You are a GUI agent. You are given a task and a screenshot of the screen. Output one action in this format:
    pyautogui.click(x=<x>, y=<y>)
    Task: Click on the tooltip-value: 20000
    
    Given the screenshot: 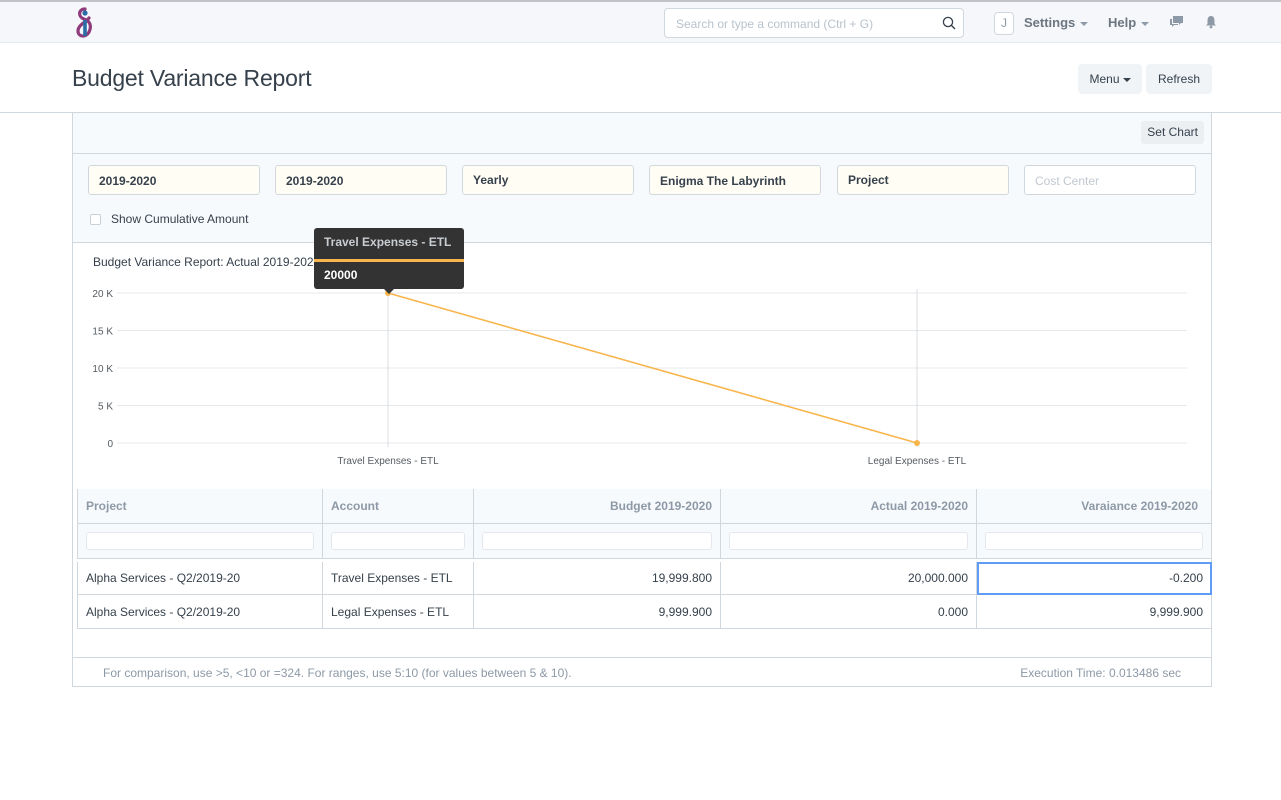 What is the action you would take?
    pyautogui.click(x=341, y=275)
    